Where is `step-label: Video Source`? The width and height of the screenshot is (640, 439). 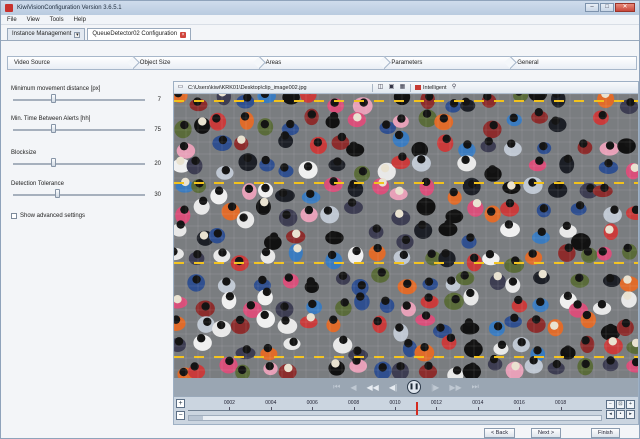 step-label: Video Source is located at coordinates (32, 63).